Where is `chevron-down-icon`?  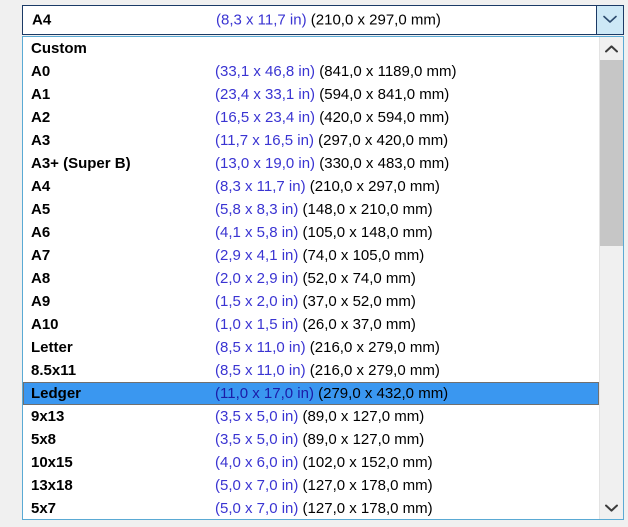
chevron-down-icon is located at coordinates (611, 508).